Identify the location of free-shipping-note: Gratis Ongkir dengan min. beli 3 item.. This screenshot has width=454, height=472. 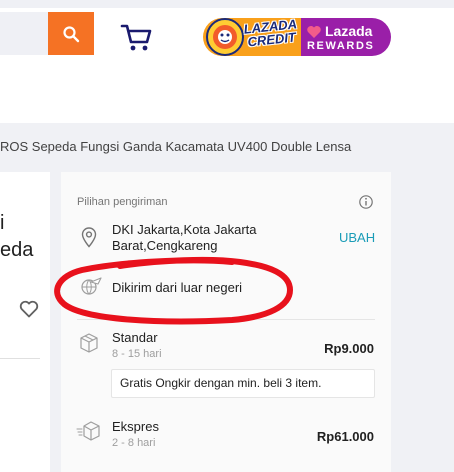
(243, 383).